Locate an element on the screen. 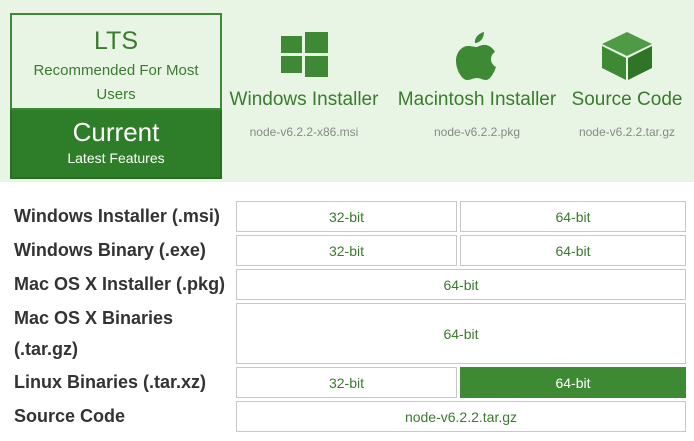 This screenshot has width=694, height=441. download-filename: node-v6.2.2-x86.msi is located at coordinates (304, 132).